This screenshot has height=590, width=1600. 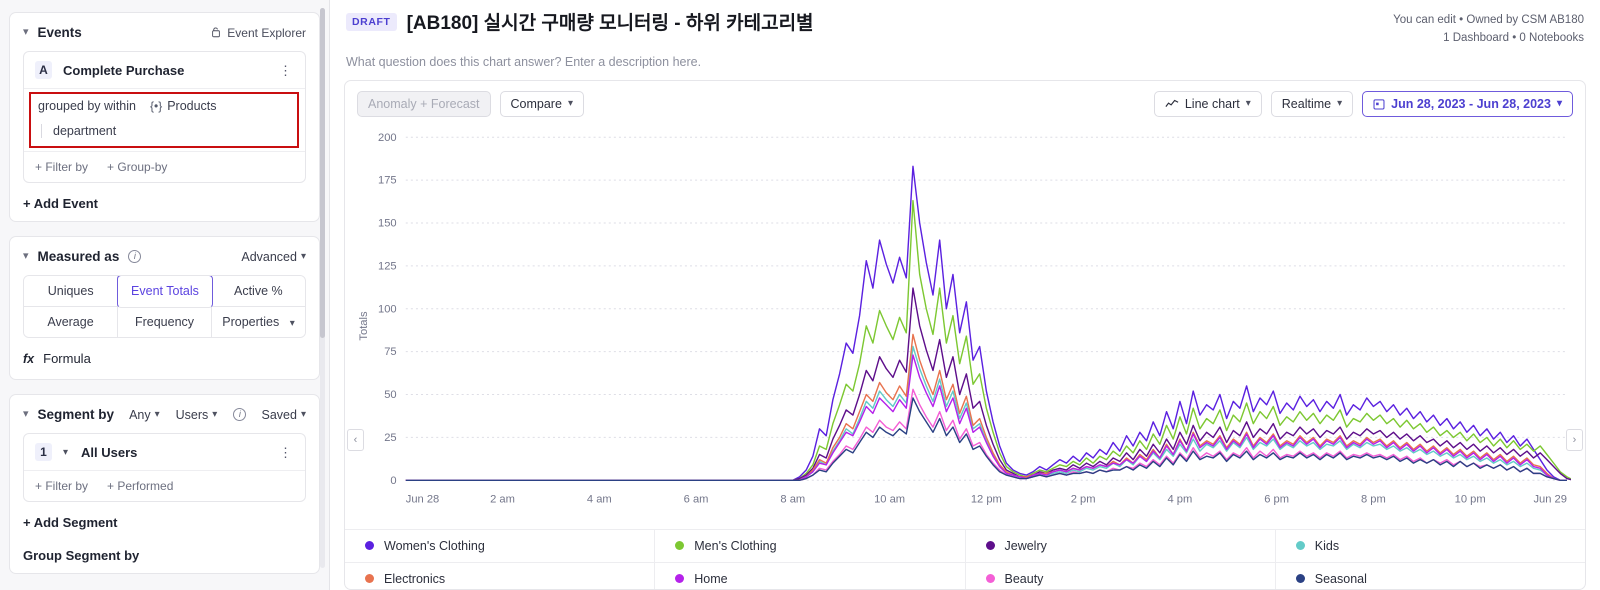 I want to click on segment-users-label: Users, so click(x=192, y=414).